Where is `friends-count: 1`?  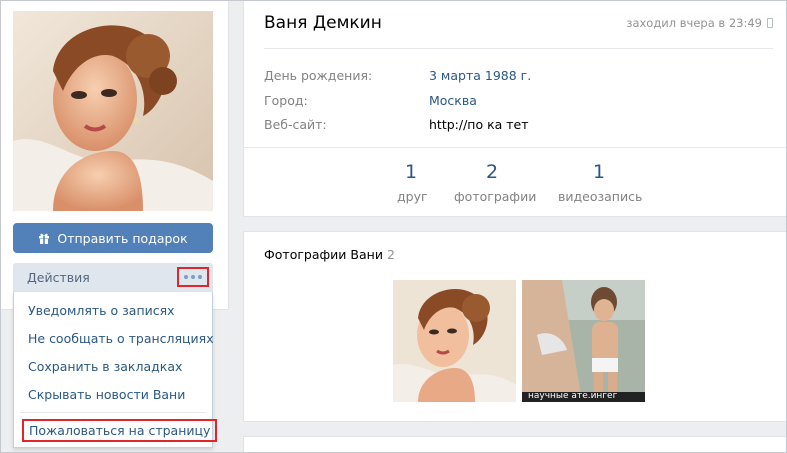
friends-count: 1 is located at coordinates (411, 172).